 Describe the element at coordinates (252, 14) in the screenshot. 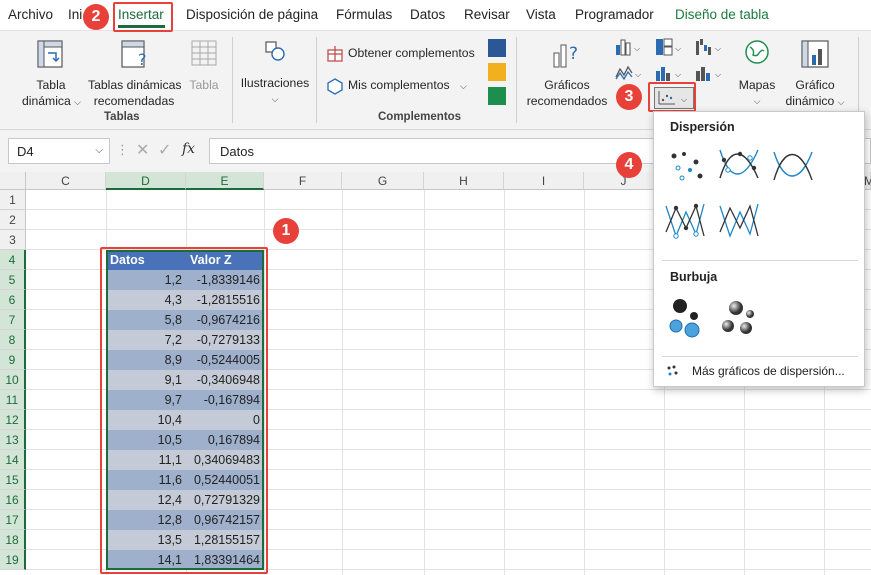

I see `tab-disposicion: Disposición de página` at that location.